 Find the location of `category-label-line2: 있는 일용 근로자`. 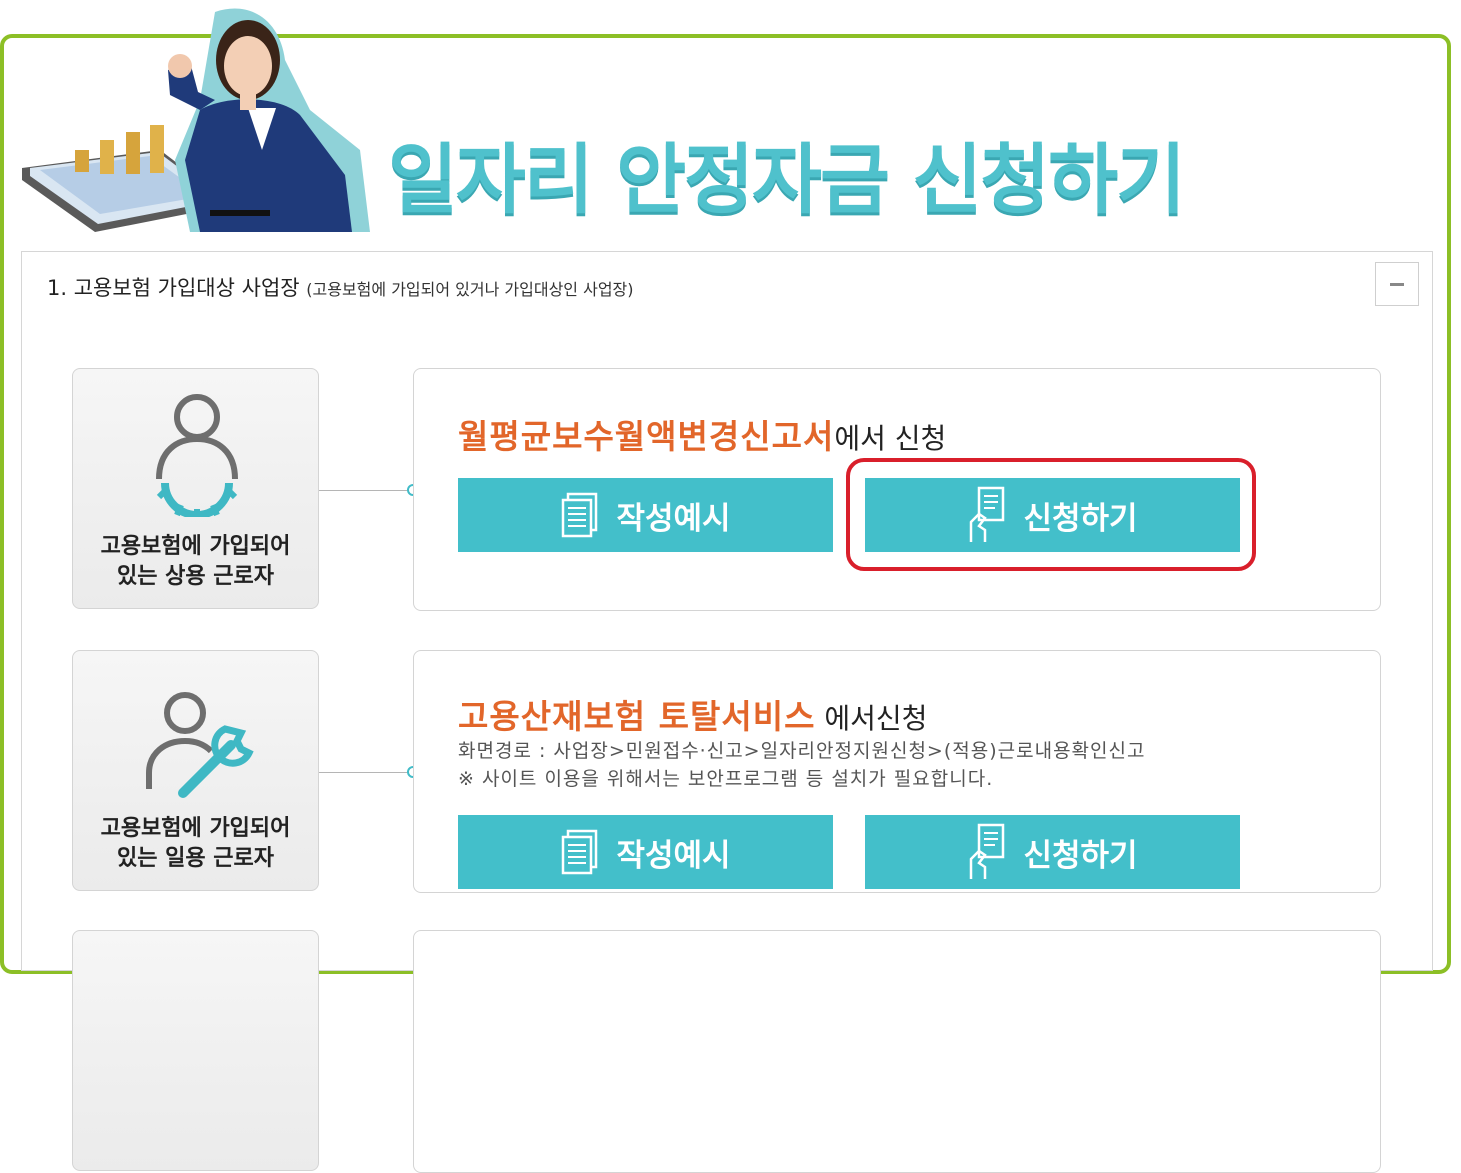

category-label-line2: 있는 일용 근로자 is located at coordinates (195, 858).